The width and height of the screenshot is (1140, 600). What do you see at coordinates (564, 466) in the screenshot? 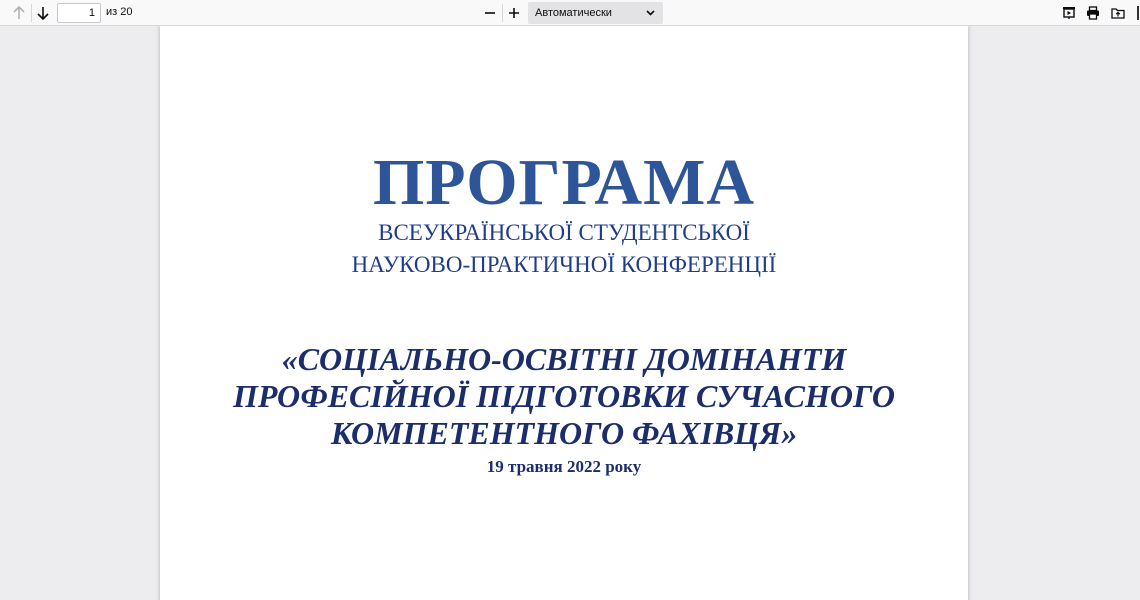
I see `conference-date: 19 травня 2022 року` at bounding box center [564, 466].